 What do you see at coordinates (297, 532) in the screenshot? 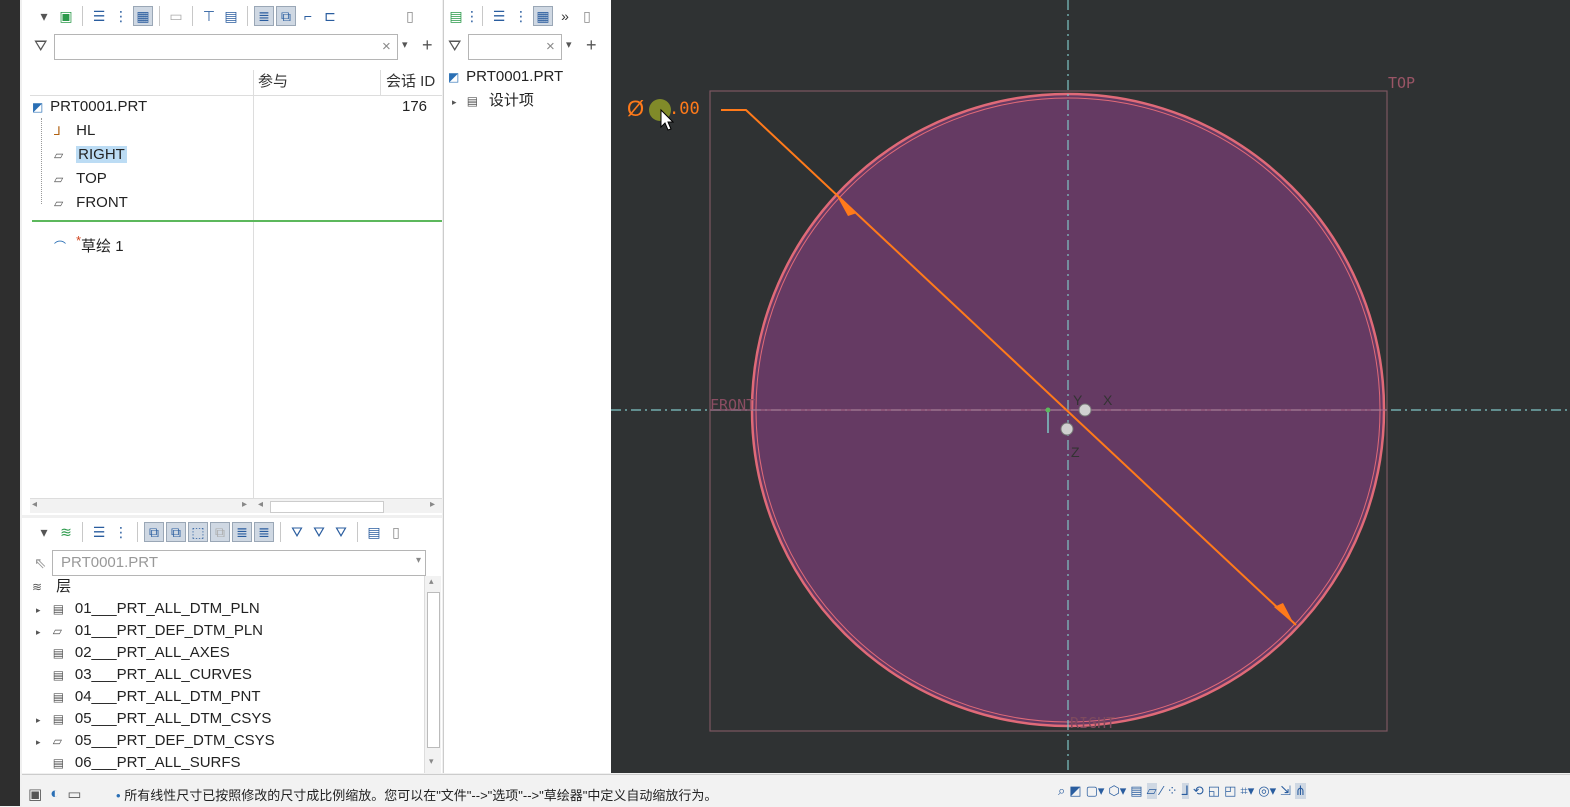
I see `layer-filter-icon: ⛛` at bounding box center [297, 532].